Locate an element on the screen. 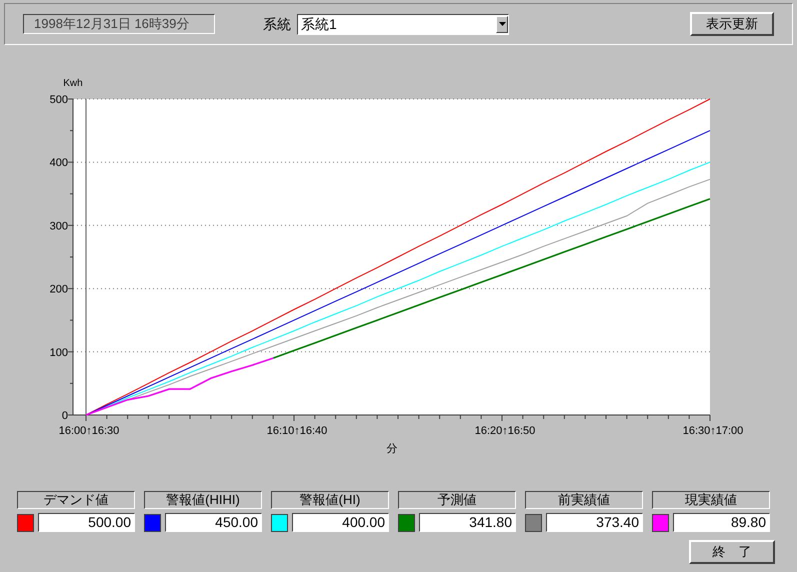 The height and width of the screenshot is (572, 797). value-field: 400.00 is located at coordinates (340, 522).